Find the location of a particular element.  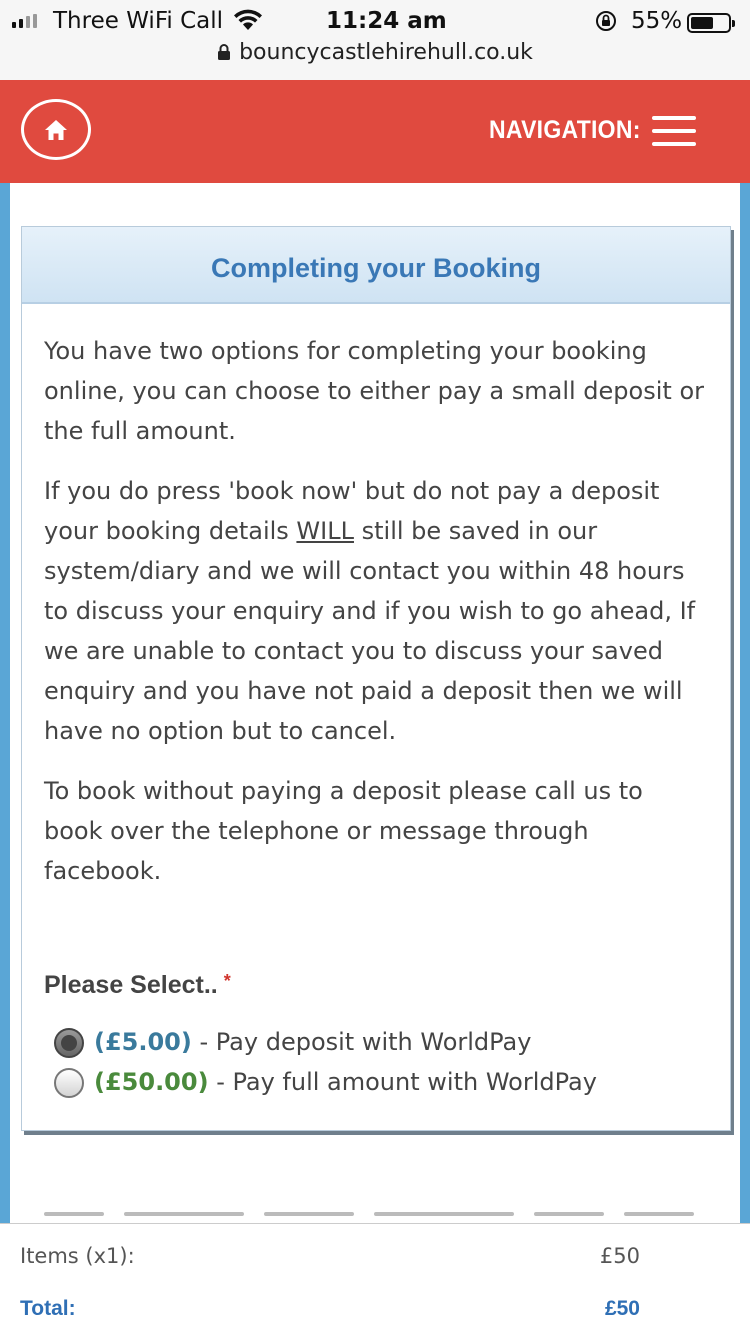

deposit-option: (£5.00) - Pay deposit with WorldPay is located at coordinates (376, 1042).